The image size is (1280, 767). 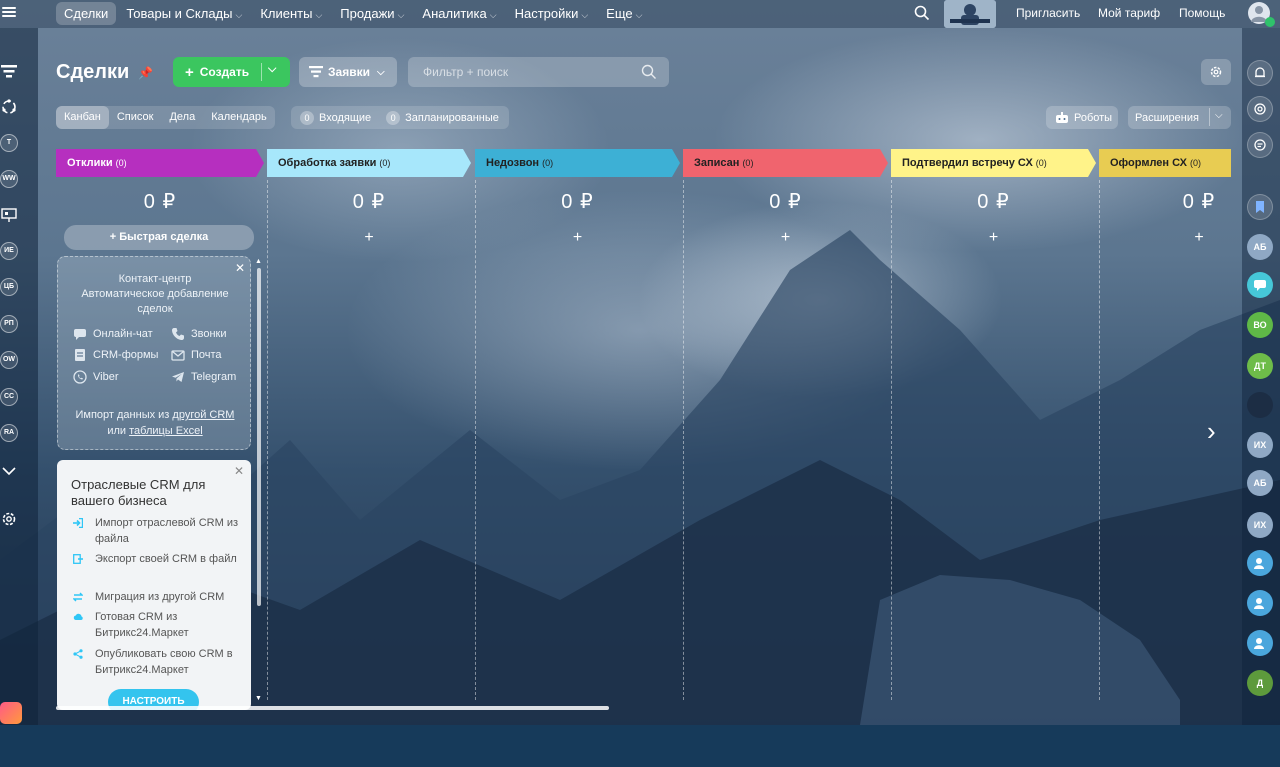 I want to click on share-icon, so click(x=78, y=654).